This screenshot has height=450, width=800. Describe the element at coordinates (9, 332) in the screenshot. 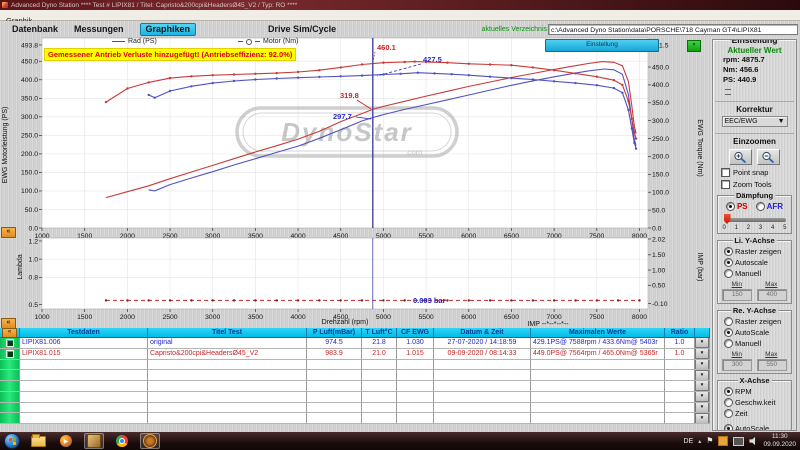

I see `table-collapse-button: «` at that location.